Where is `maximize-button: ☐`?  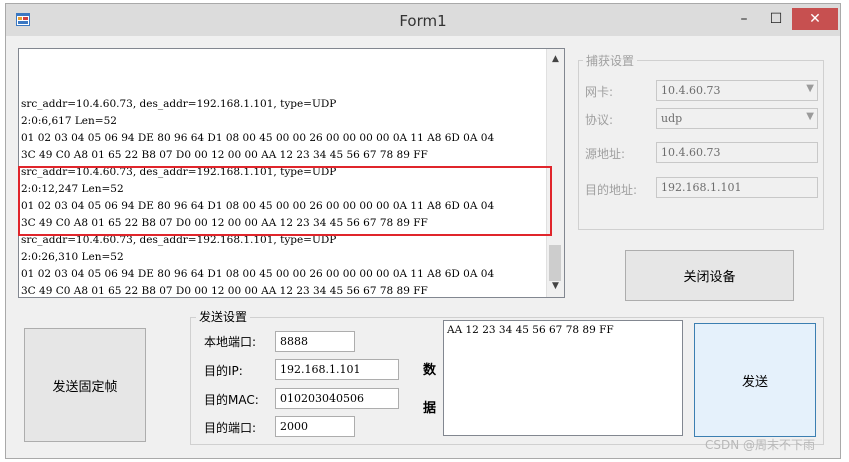
maximize-button: ☐ is located at coordinates (776, 19).